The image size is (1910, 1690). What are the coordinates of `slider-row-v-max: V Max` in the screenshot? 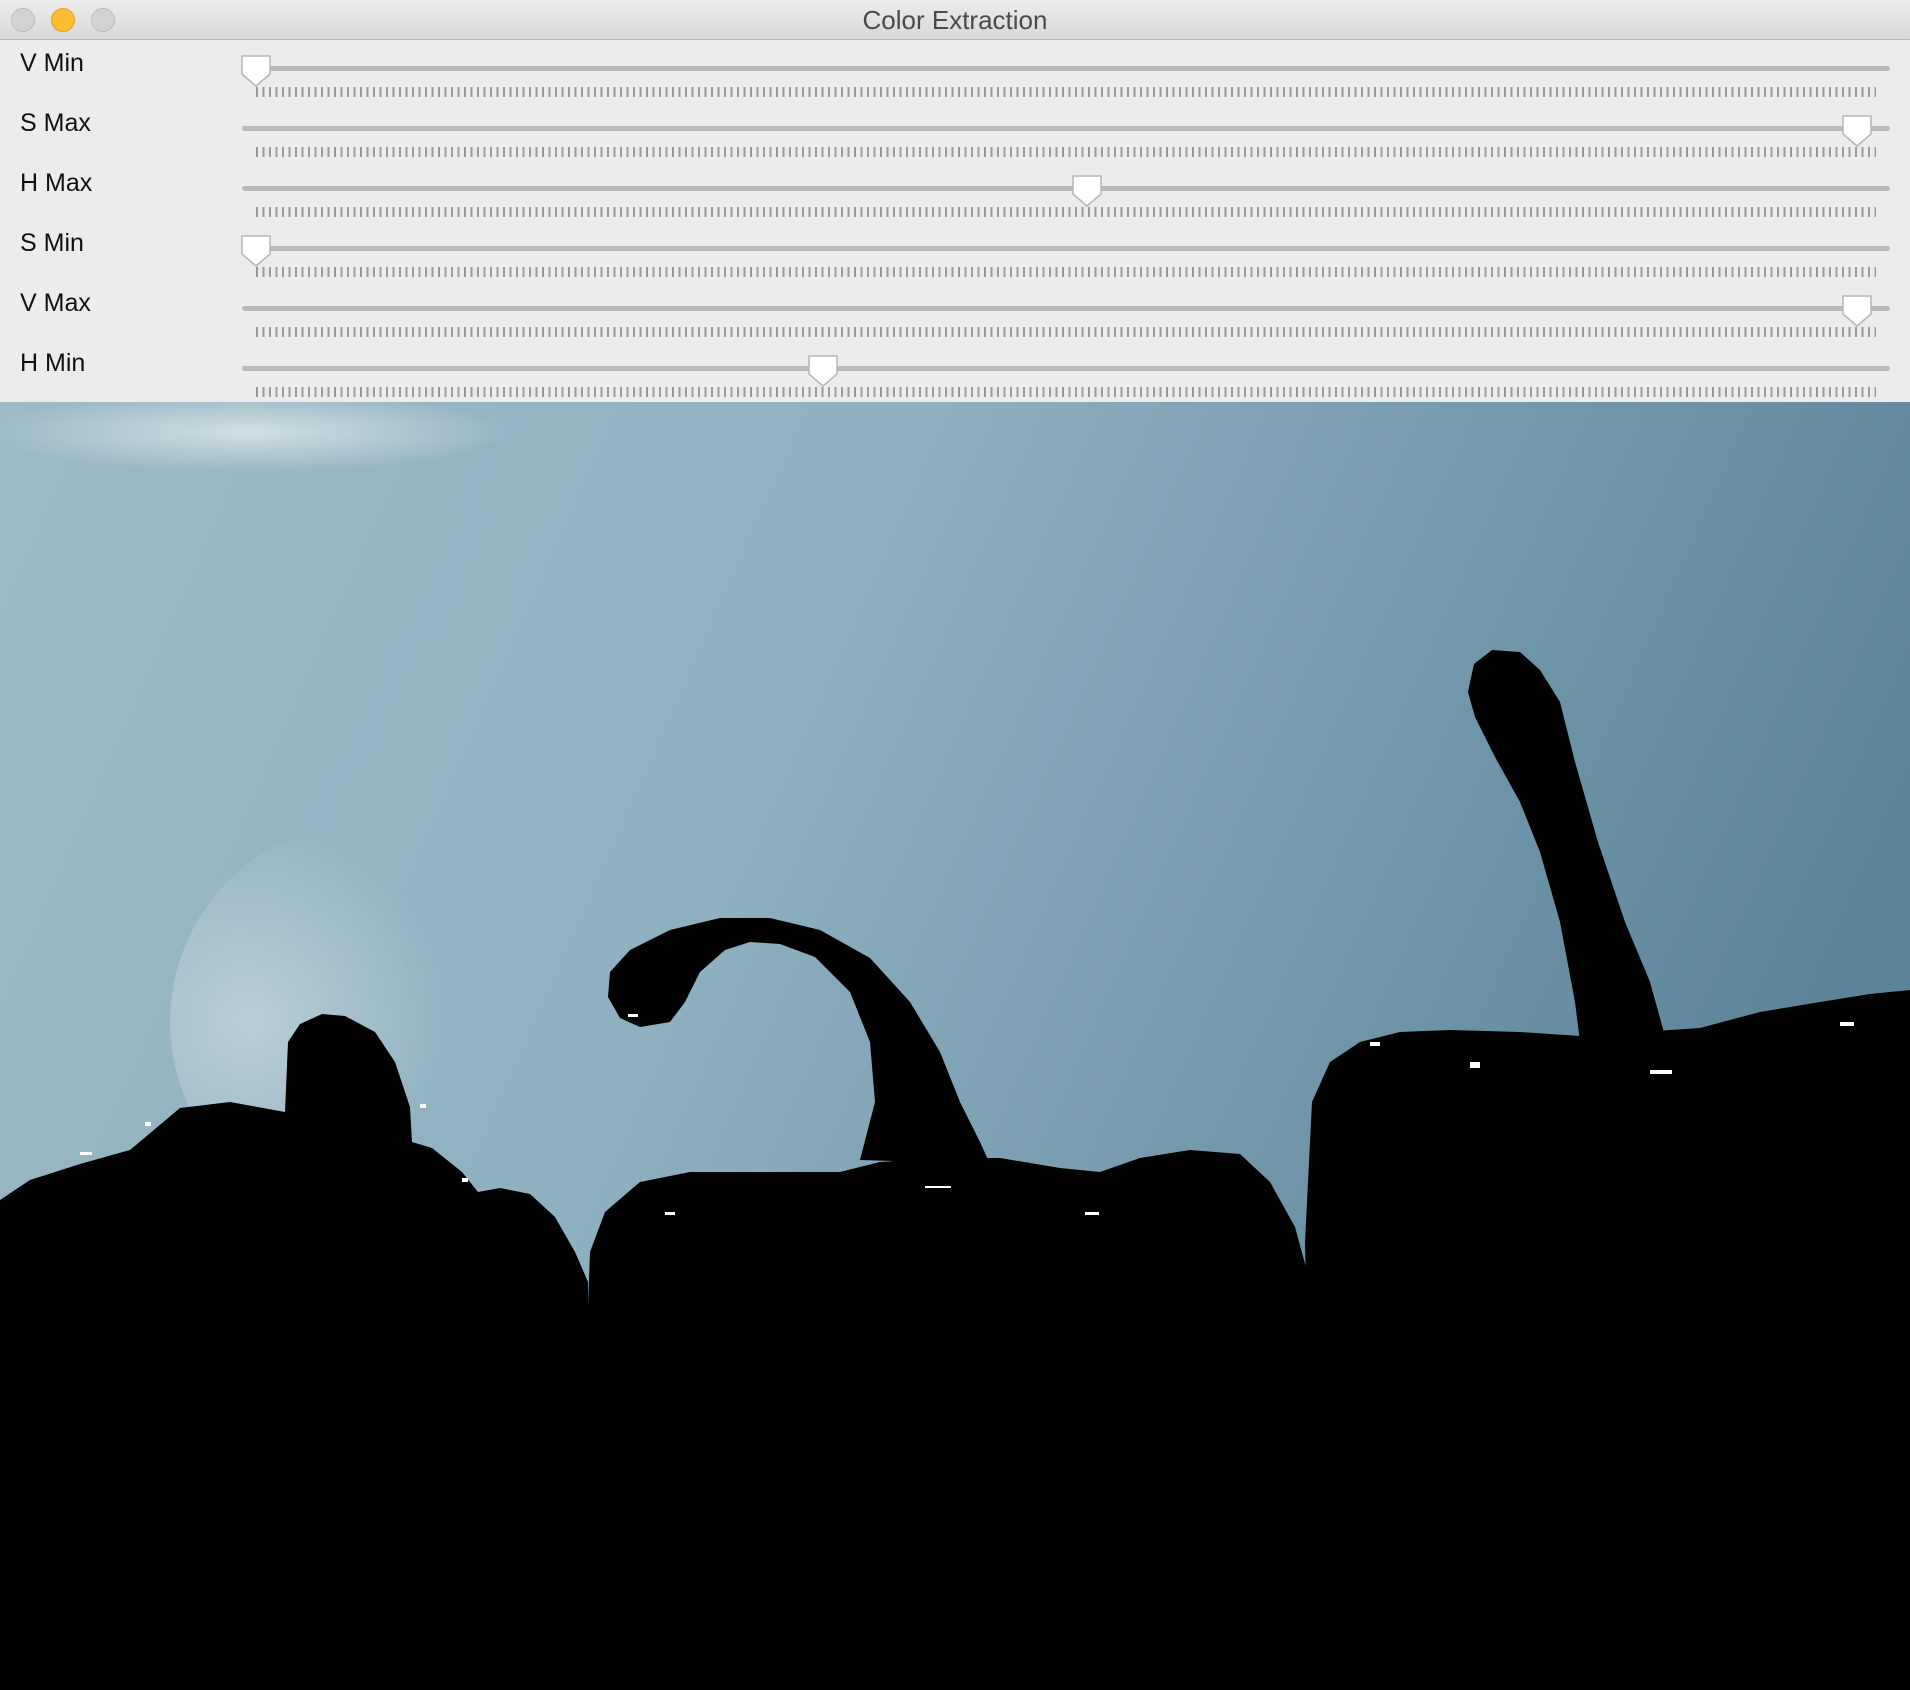 It's located at (955, 310).